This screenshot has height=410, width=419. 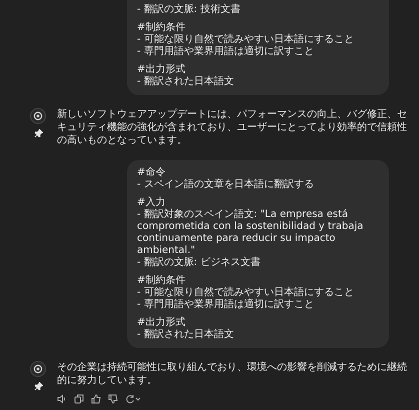 I want to click on assistant-message: その企業は持続可能性に取り組んでおり、環境への影響を削減するために継続的に努力しています。, so click(x=232, y=374).